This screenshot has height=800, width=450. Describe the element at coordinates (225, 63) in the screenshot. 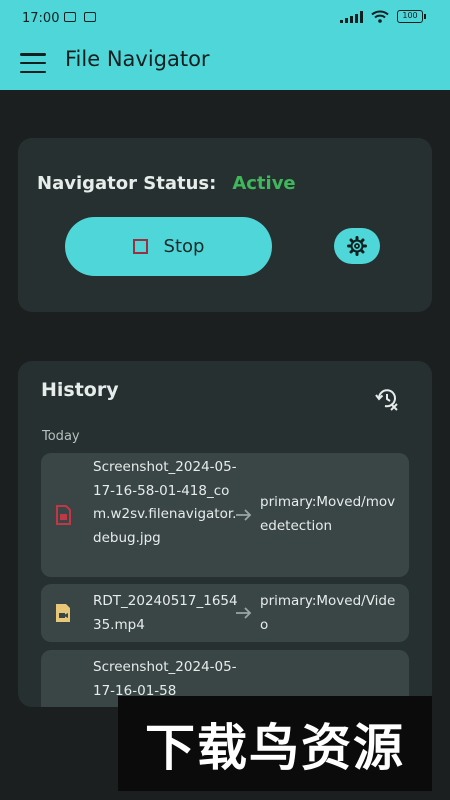

I see `app-bar: File Navigator` at that location.